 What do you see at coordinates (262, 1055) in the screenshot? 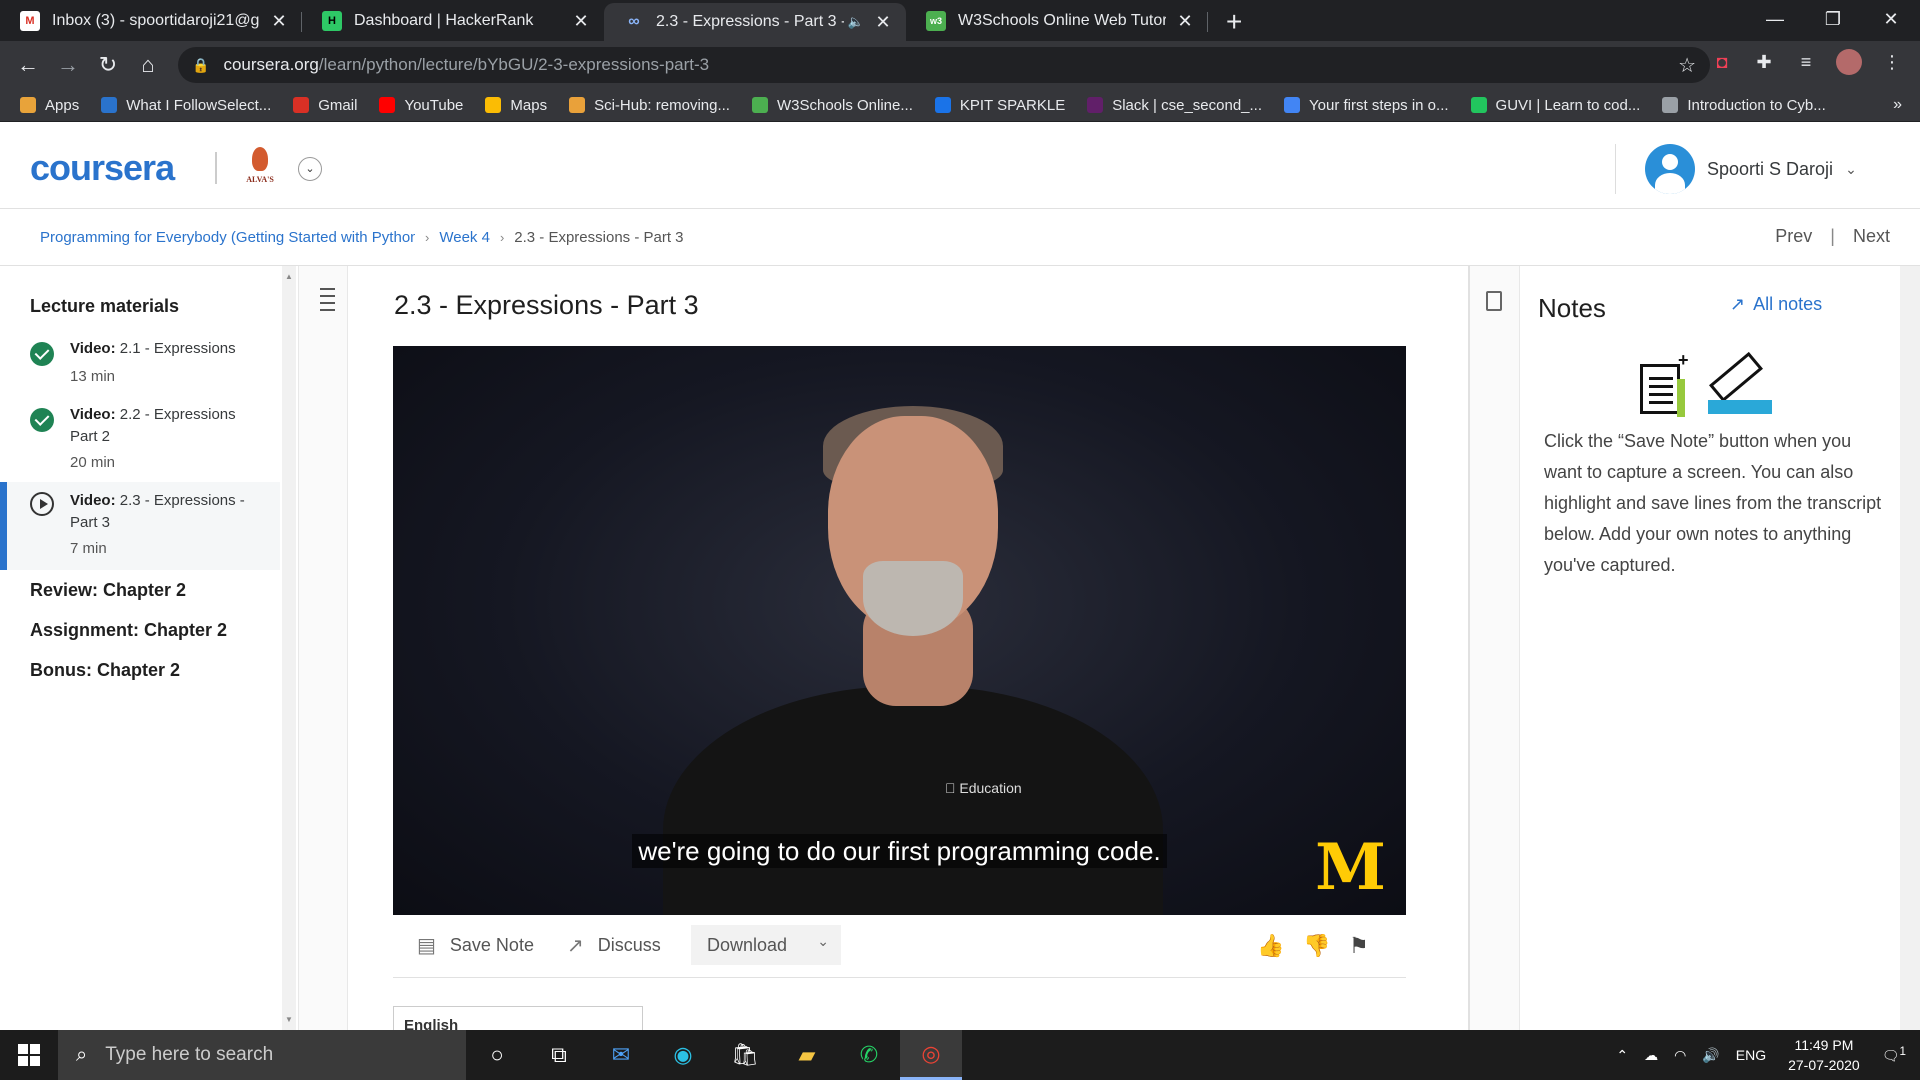
I see `taskbar-search: ⌕ Type here to search` at bounding box center [262, 1055].